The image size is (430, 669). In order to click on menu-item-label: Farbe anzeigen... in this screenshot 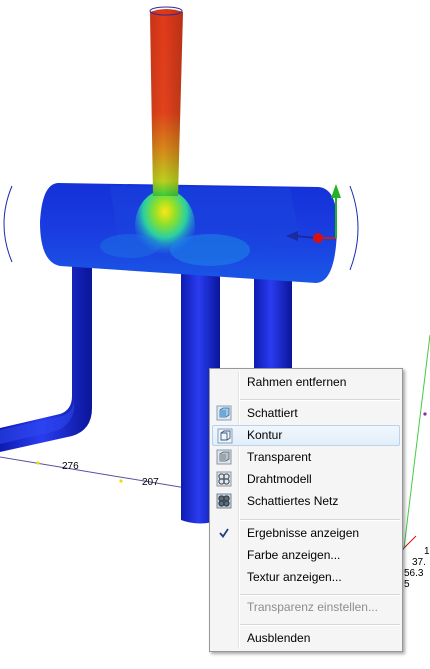, I will do `click(294, 555)`.